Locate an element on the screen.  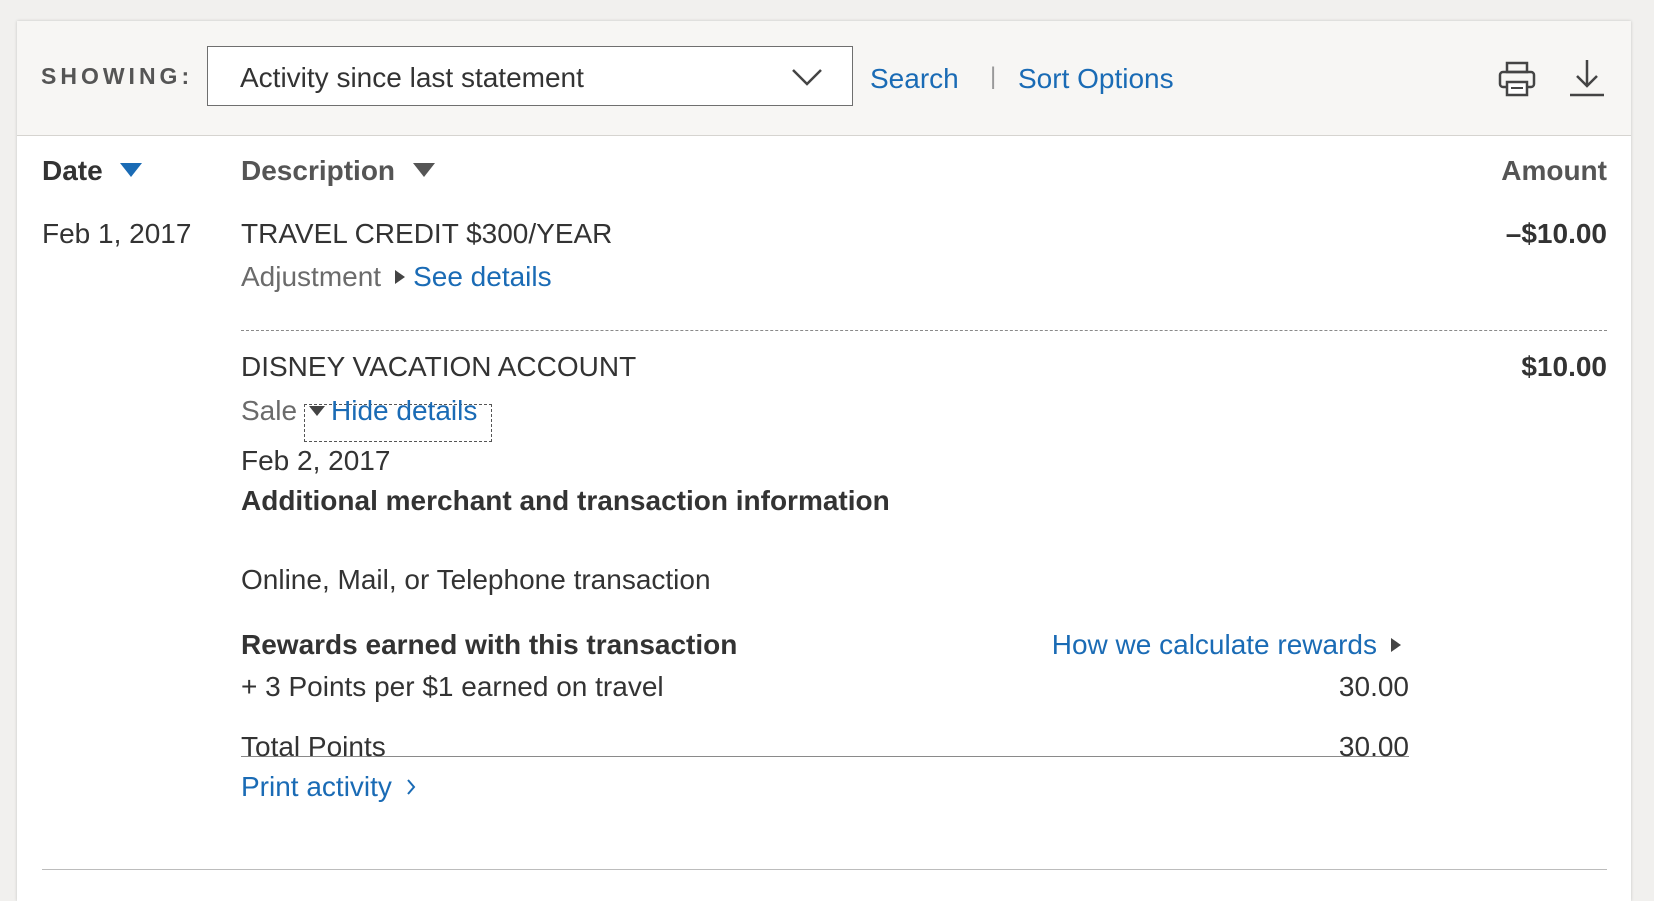
transaction-divider is located at coordinates (924, 330).